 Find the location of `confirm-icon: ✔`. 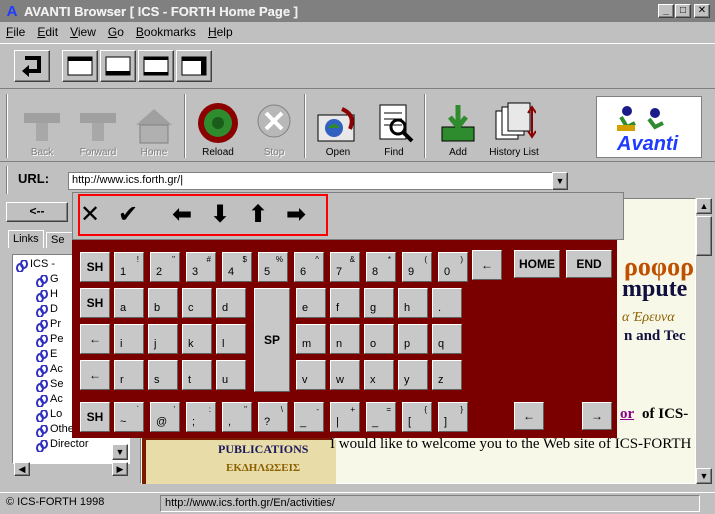

confirm-icon: ✔ is located at coordinates (128, 214).